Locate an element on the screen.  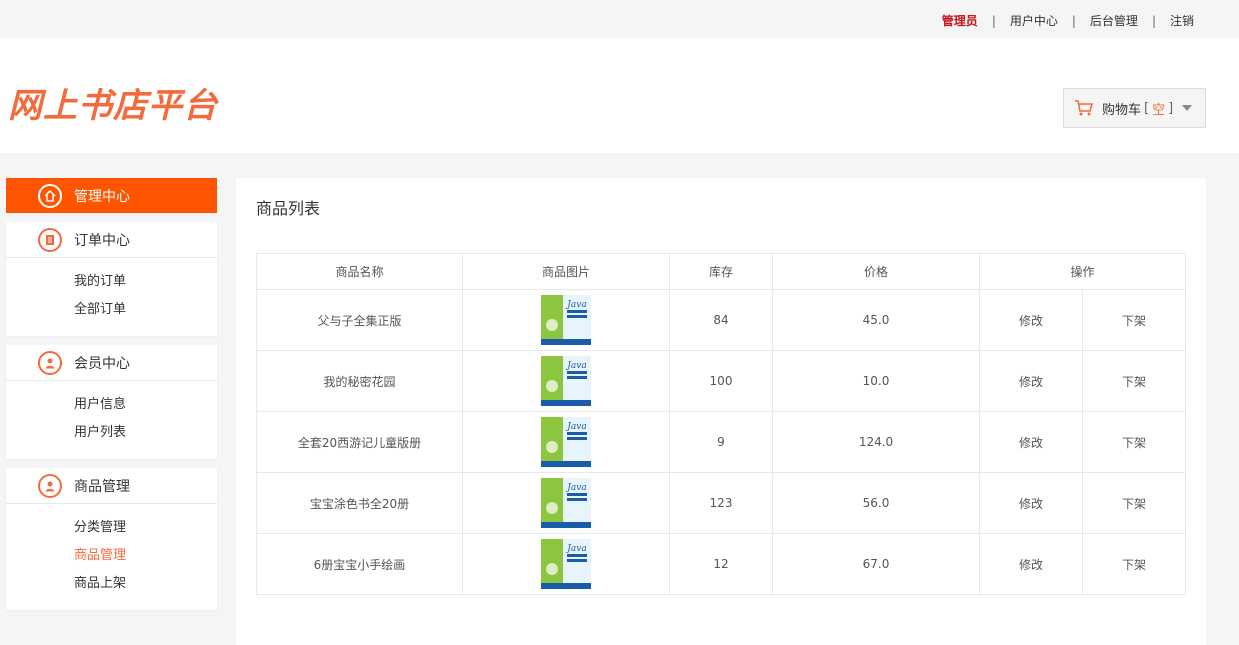
table-row: 父与子全集正版 Java 84 45.0 修改 下架 is located at coordinates (721, 320).